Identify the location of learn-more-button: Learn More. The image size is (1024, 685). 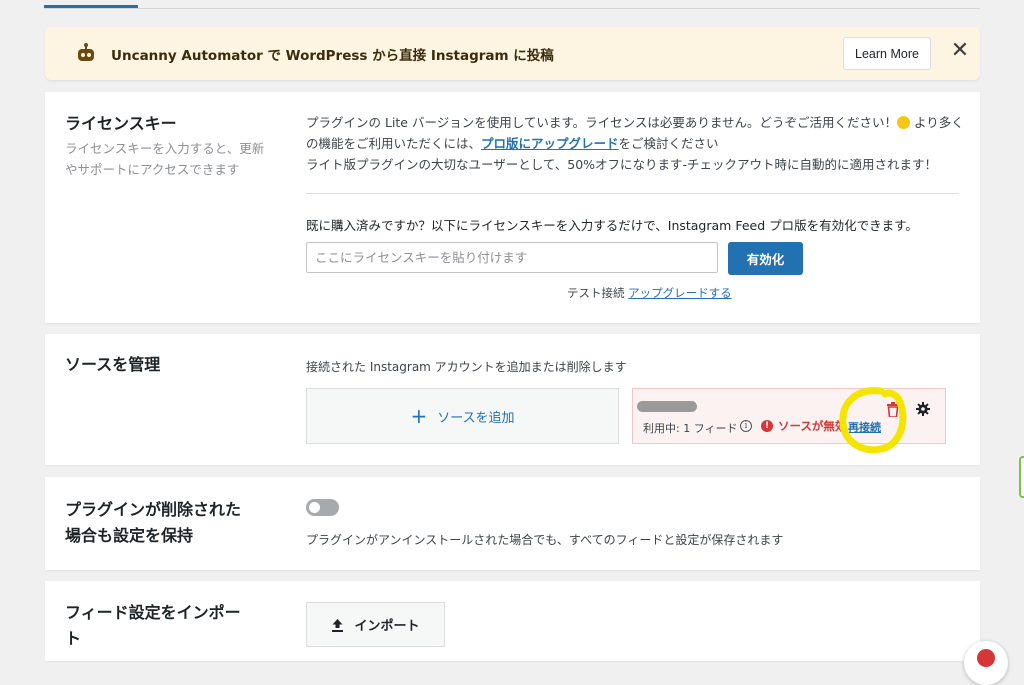
(887, 53).